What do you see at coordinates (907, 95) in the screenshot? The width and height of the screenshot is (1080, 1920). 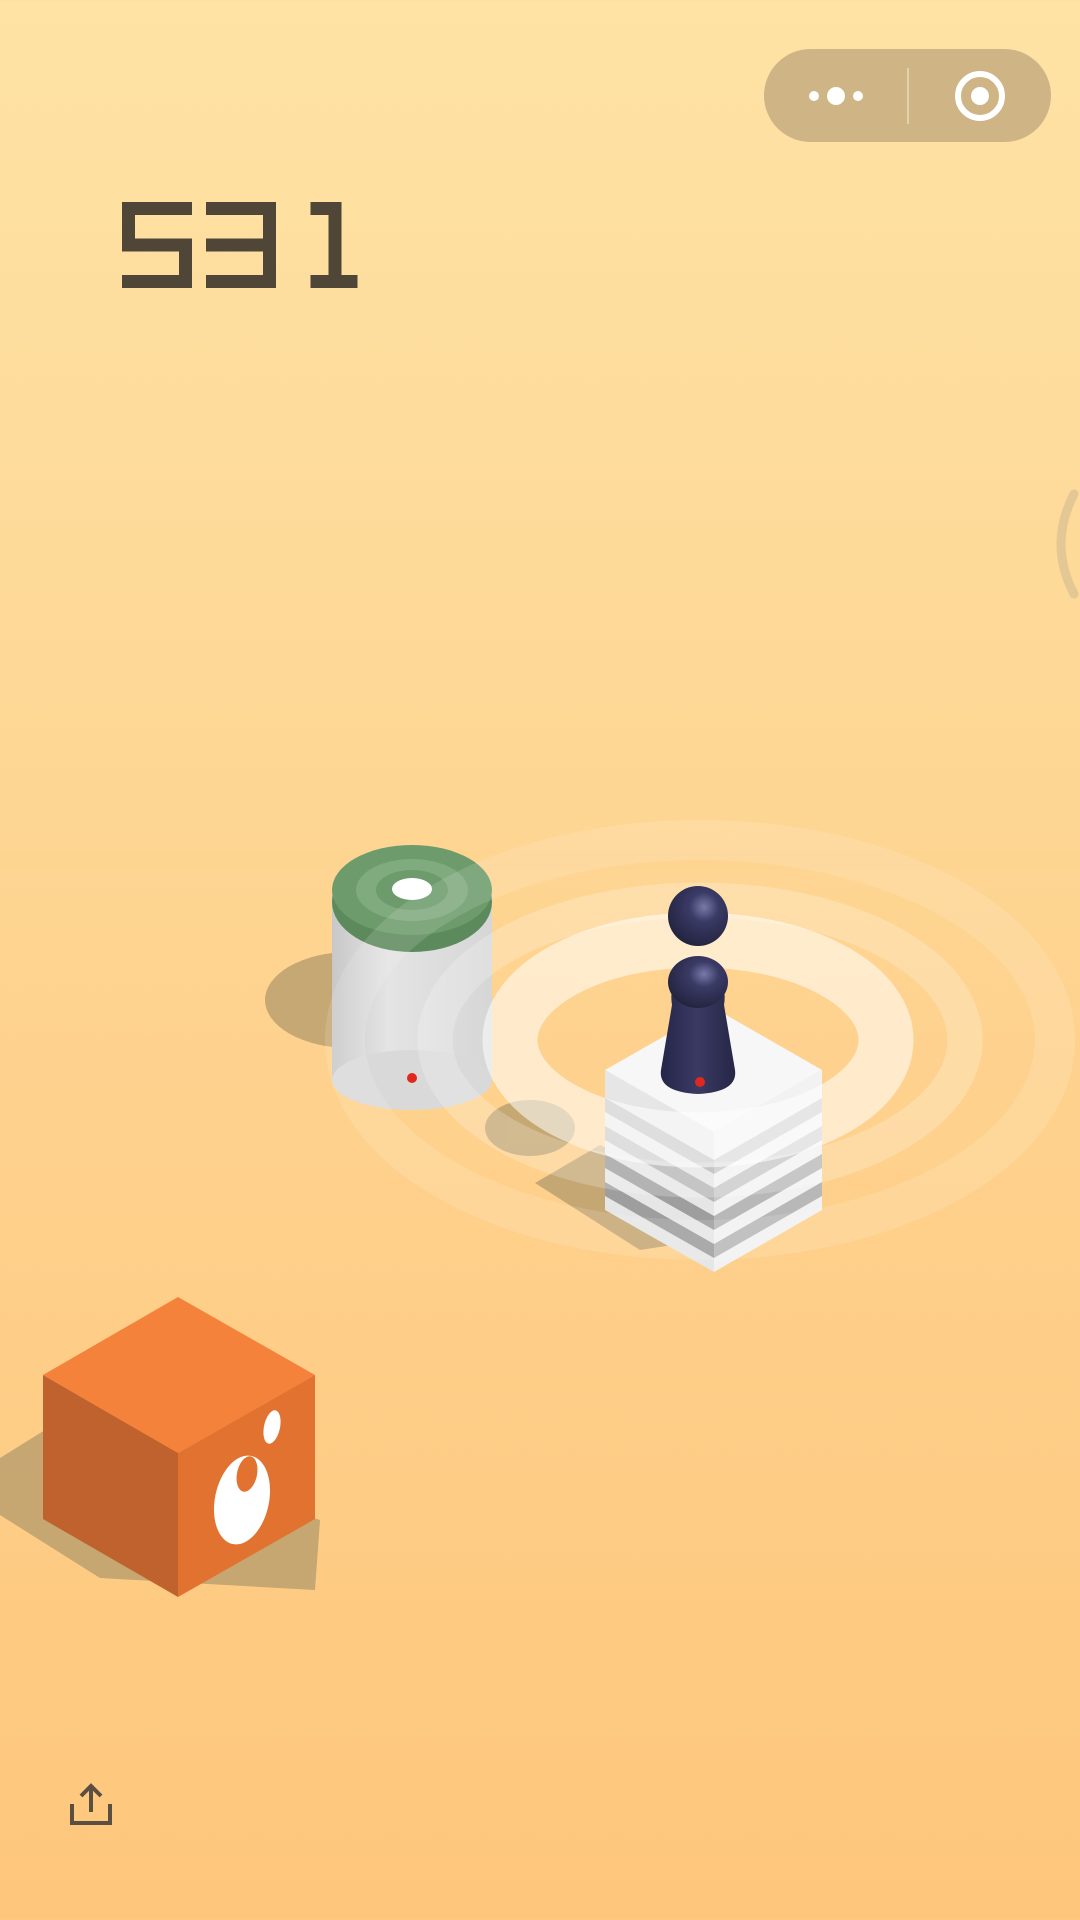 I see `menu-capsule` at bounding box center [907, 95].